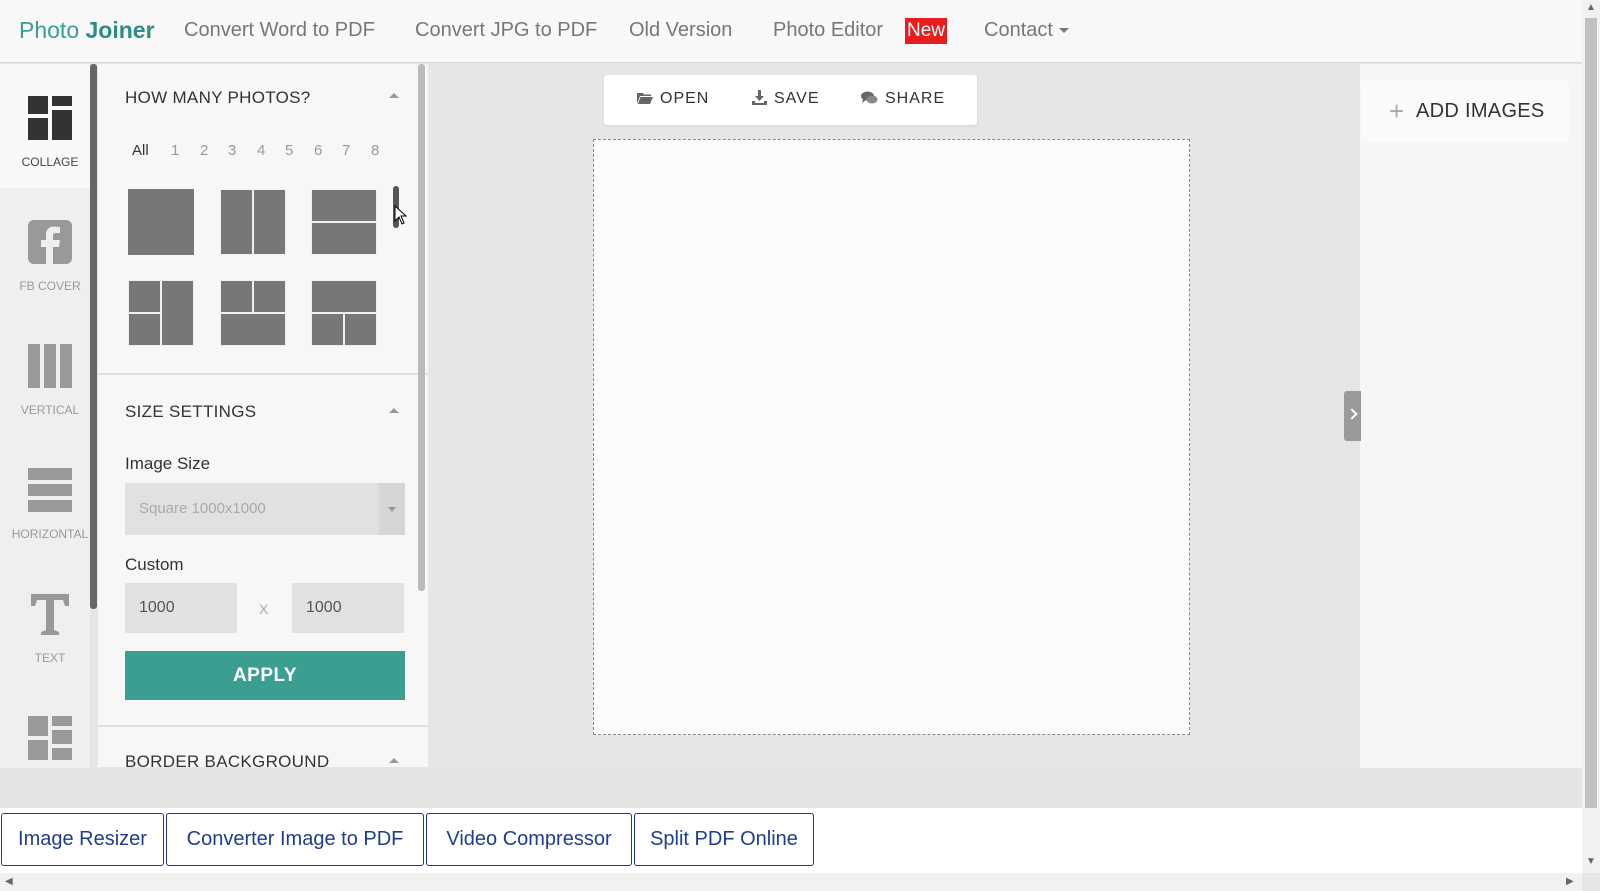 This screenshot has width=1600, height=891. I want to click on page-vertical-scrollbar: ▲ ▼, so click(1591, 436).